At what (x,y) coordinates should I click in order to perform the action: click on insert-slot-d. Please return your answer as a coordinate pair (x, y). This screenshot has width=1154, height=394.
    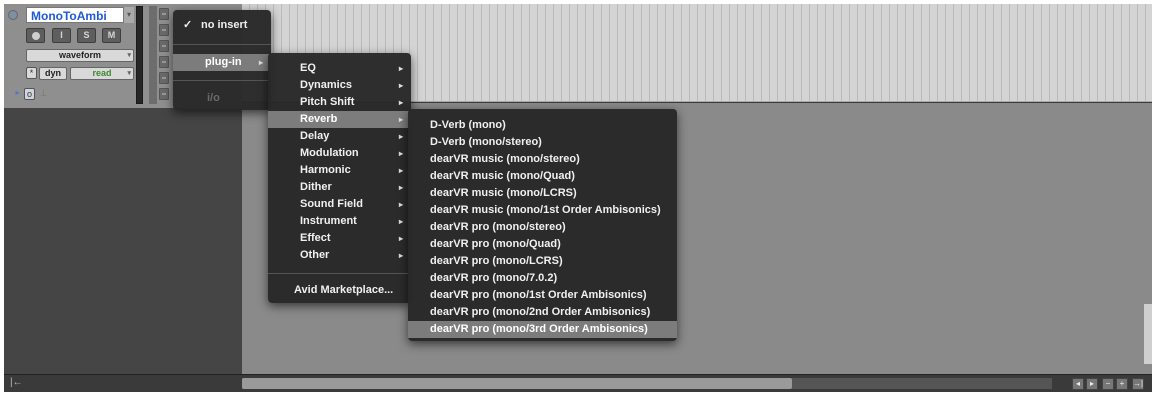
    Looking at the image, I should click on (164, 62).